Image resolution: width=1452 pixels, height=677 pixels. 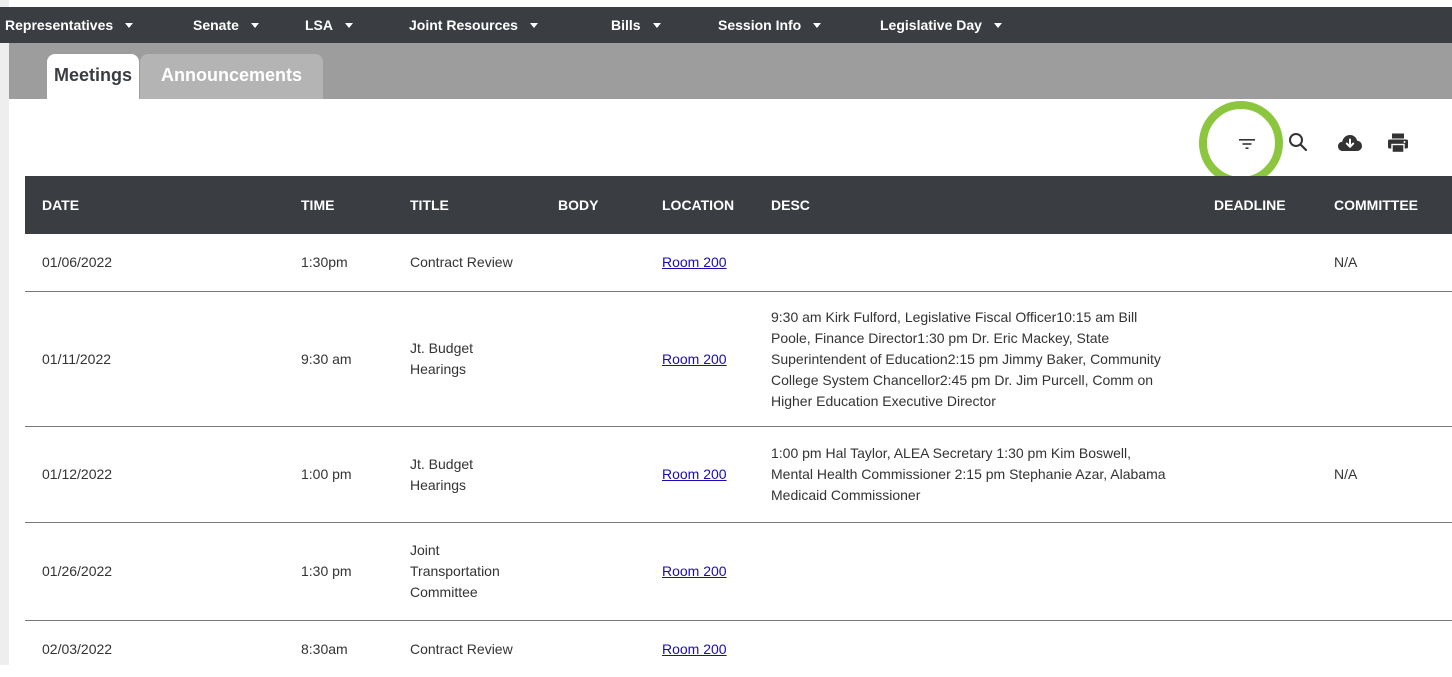 I want to click on search-button, so click(x=1298, y=142).